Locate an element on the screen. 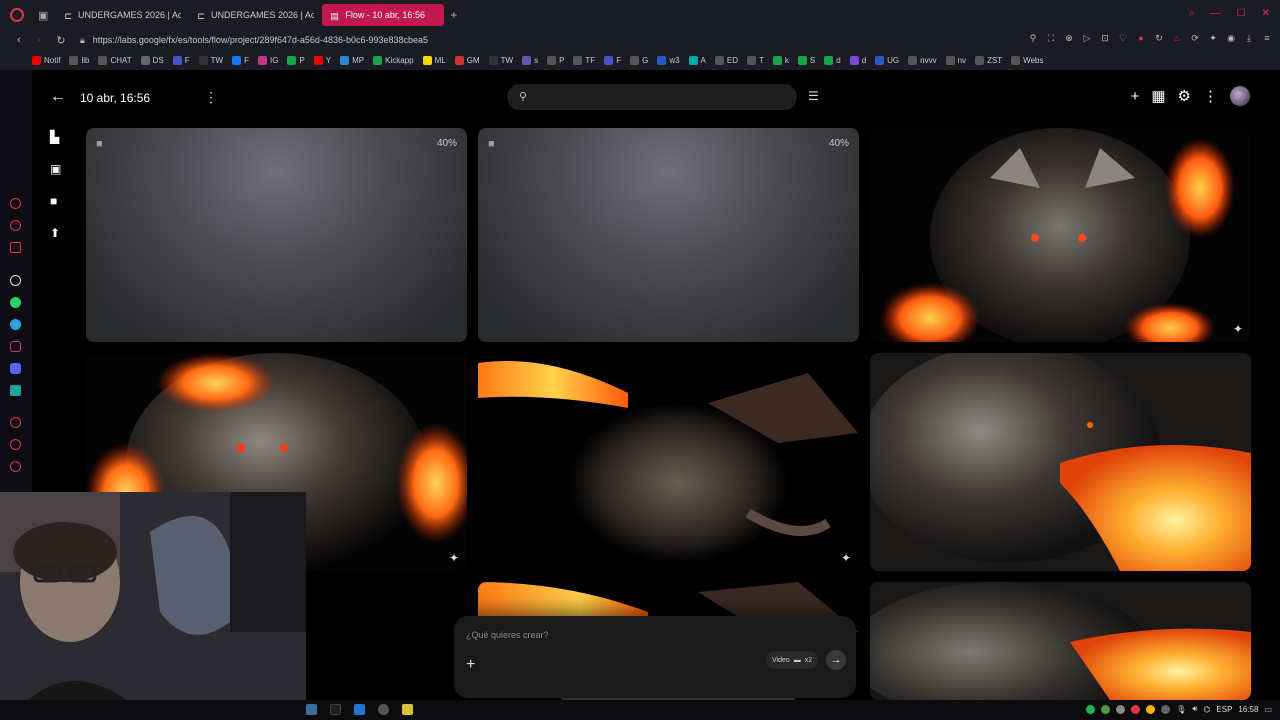 The width and height of the screenshot is (1280, 720). dashboard-icon: ▙ is located at coordinates (57, 137).